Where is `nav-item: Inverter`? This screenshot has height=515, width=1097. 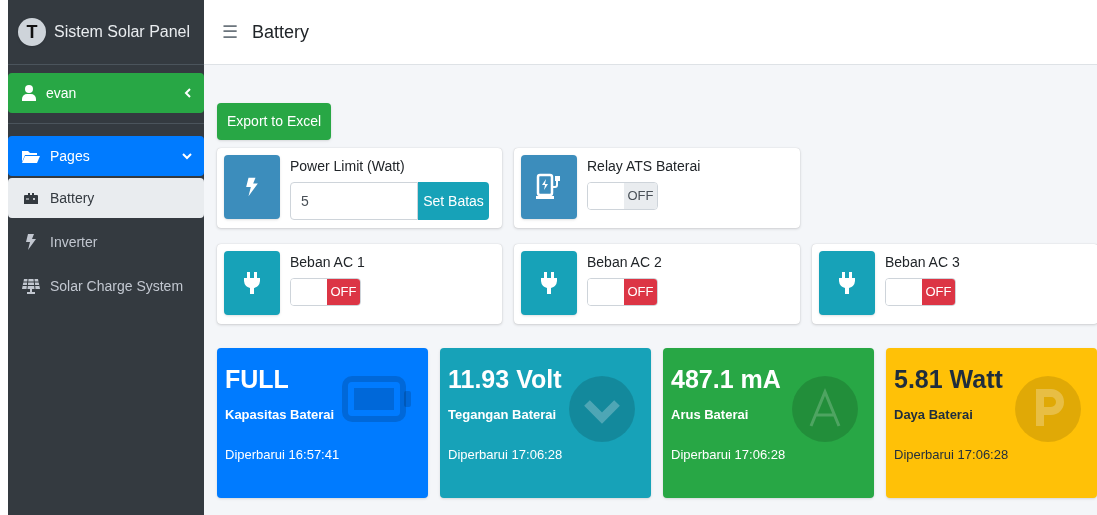
nav-item: Inverter is located at coordinates (106, 242).